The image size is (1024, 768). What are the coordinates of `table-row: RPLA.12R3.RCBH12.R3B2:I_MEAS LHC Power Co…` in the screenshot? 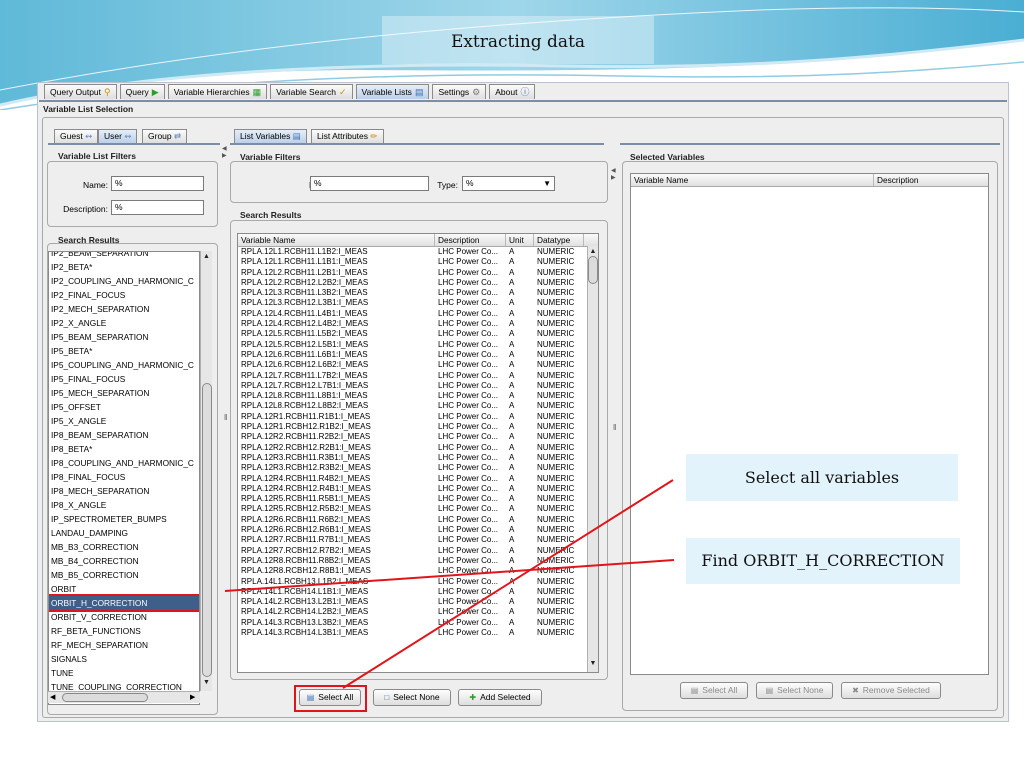 It's located at (418, 468).